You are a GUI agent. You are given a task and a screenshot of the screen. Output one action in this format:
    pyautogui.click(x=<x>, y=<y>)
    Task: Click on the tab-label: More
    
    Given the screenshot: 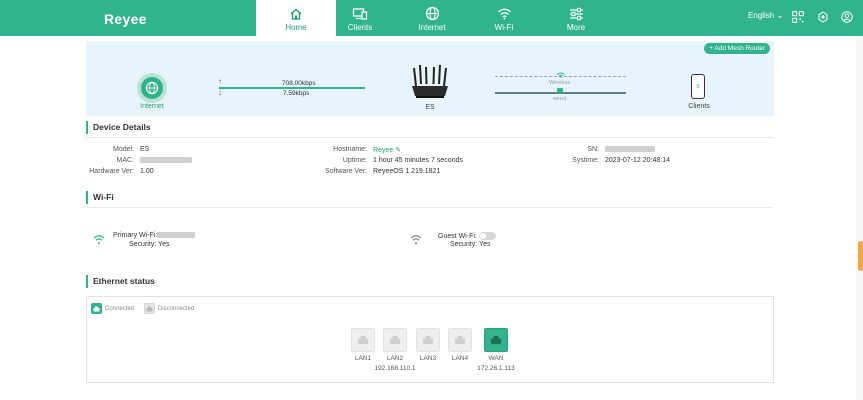 What is the action you would take?
    pyautogui.click(x=576, y=27)
    